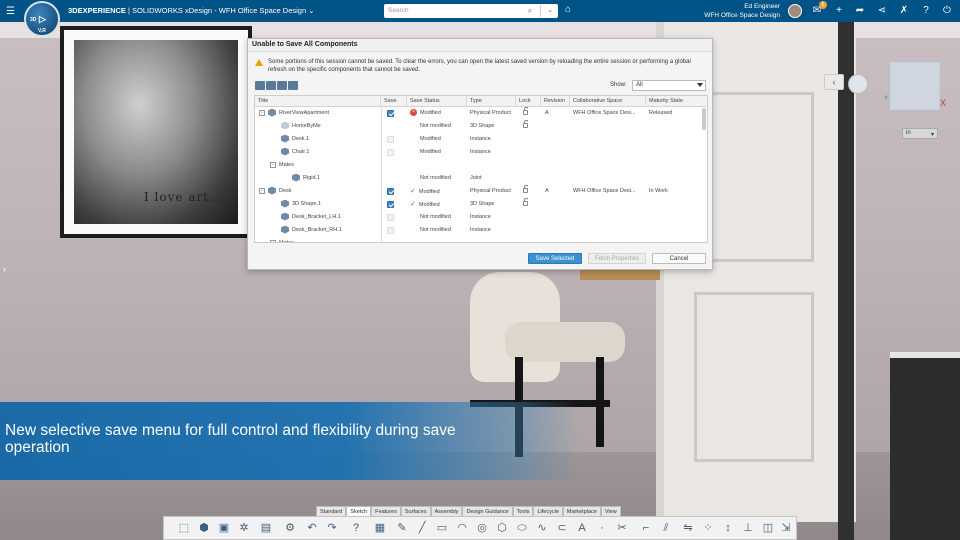 The width and height of the screenshot is (960, 540). I want to click on column-header: Collaborative Space, so click(608, 101).